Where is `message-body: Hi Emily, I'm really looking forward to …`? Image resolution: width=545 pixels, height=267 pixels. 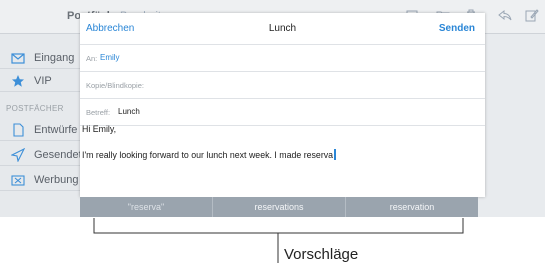 message-body: Hi Emily, I'm really looking forward to … is located at coordinates (282, 142).